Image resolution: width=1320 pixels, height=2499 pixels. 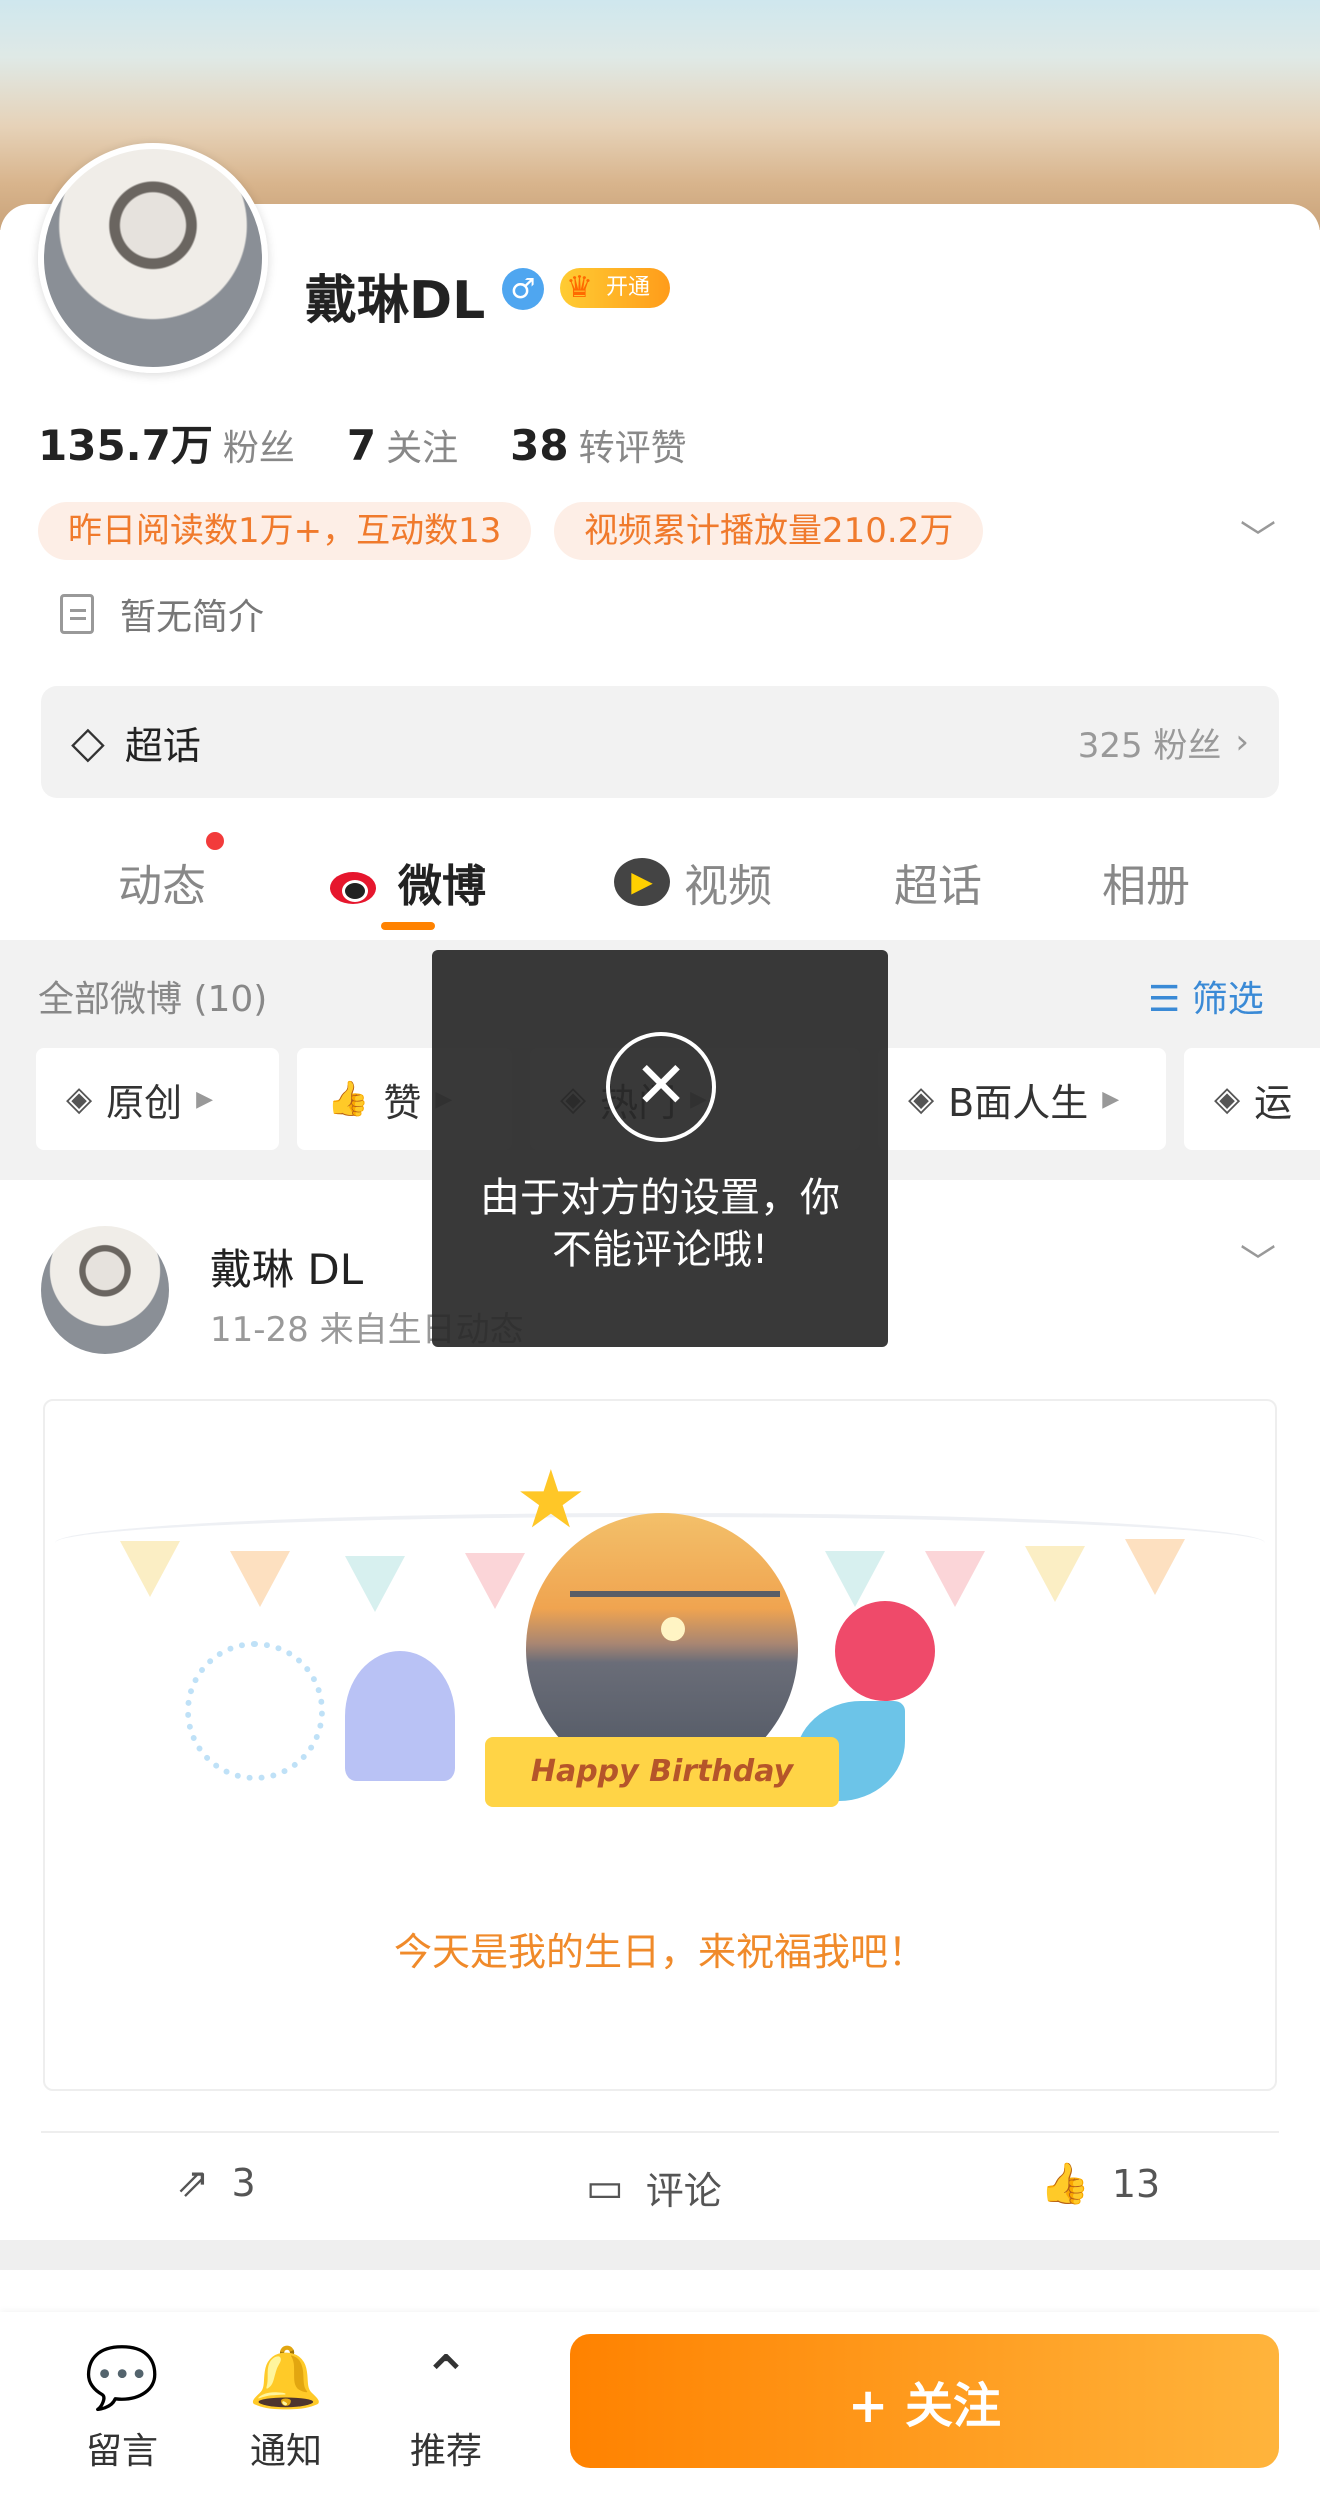 I want to click on all-weibo-count: 全部微博 (10), so click(x=153, y=999).